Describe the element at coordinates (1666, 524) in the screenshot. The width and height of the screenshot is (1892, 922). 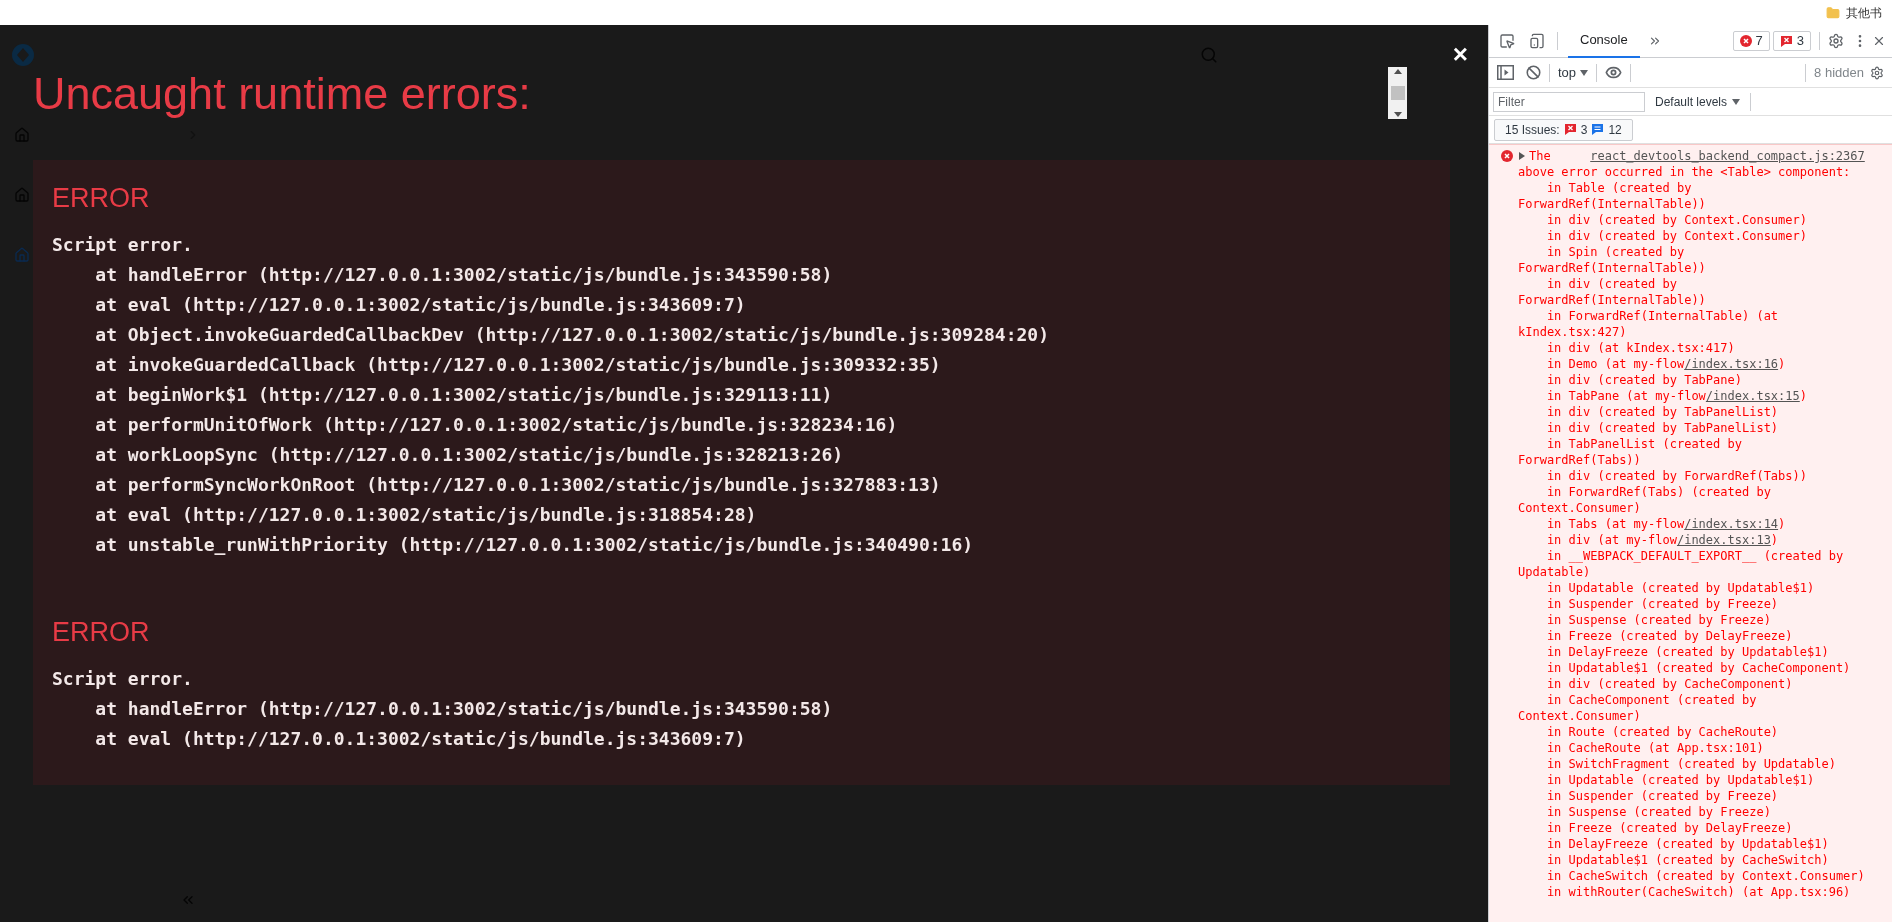
I see `component-stack-line: in Tabs (at my-flow/index.tsx:14)` at that location.